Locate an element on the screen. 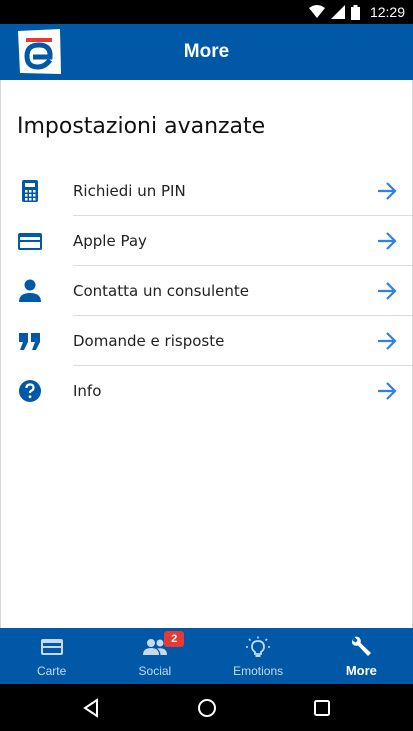 The height and width of the screenshot is (731, 413). status-time: 12:29 is located at coordinates (387, 12).